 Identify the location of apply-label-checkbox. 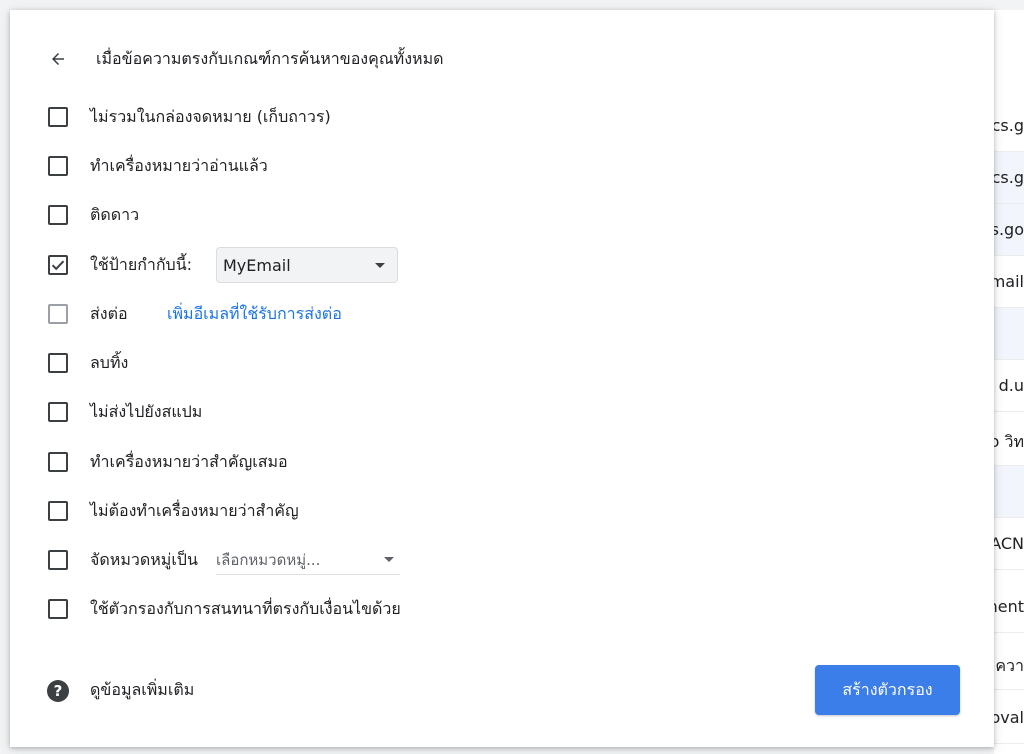
(58, 265).